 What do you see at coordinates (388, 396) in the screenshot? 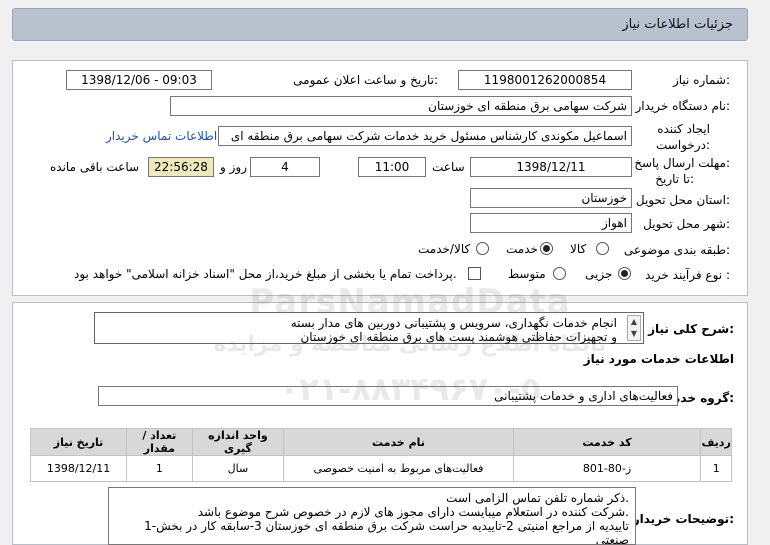
I see `service-group-field: فعالیت‌های اداری و خدمات پشتیبانی` at bounding box center [388, 396].